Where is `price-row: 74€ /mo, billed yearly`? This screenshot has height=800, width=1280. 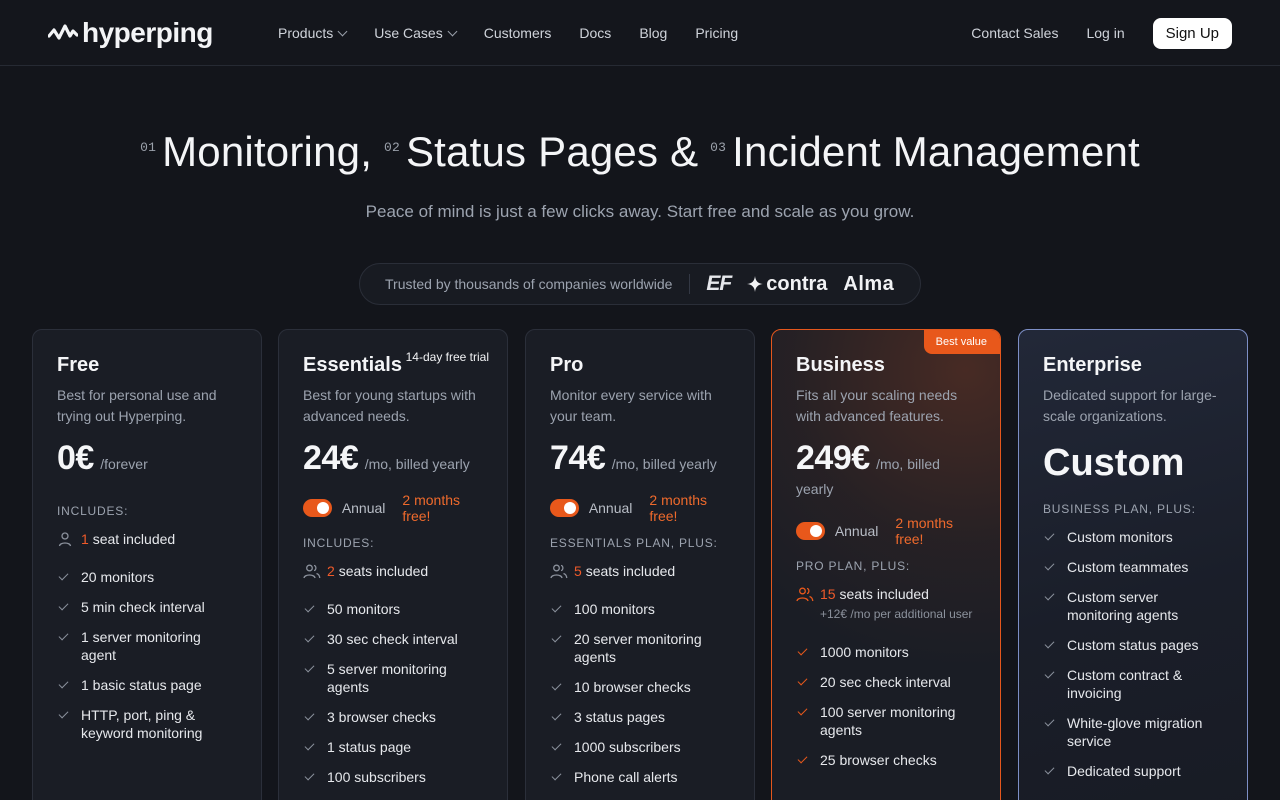
price-row: 74€ /mo, billed yearly is located at coordinates (640, 459).